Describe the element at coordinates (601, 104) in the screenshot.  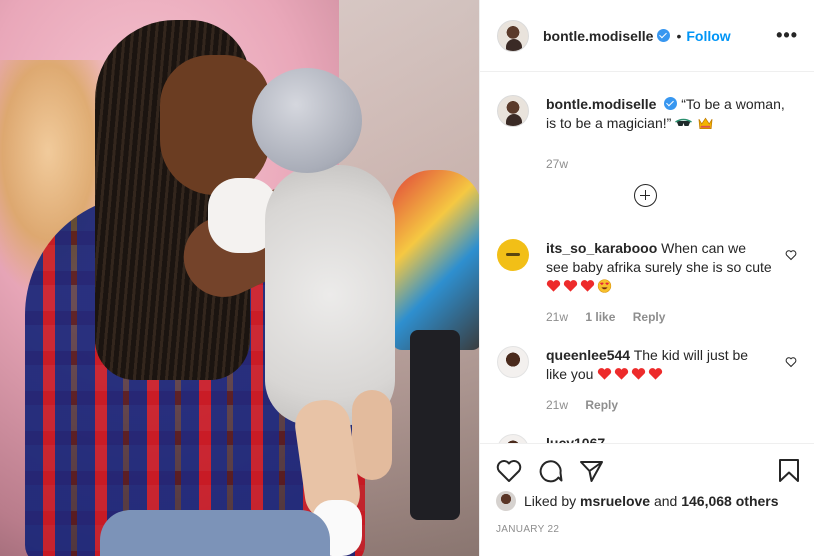
I see `caption-username: bontle.modiselle` at that location.